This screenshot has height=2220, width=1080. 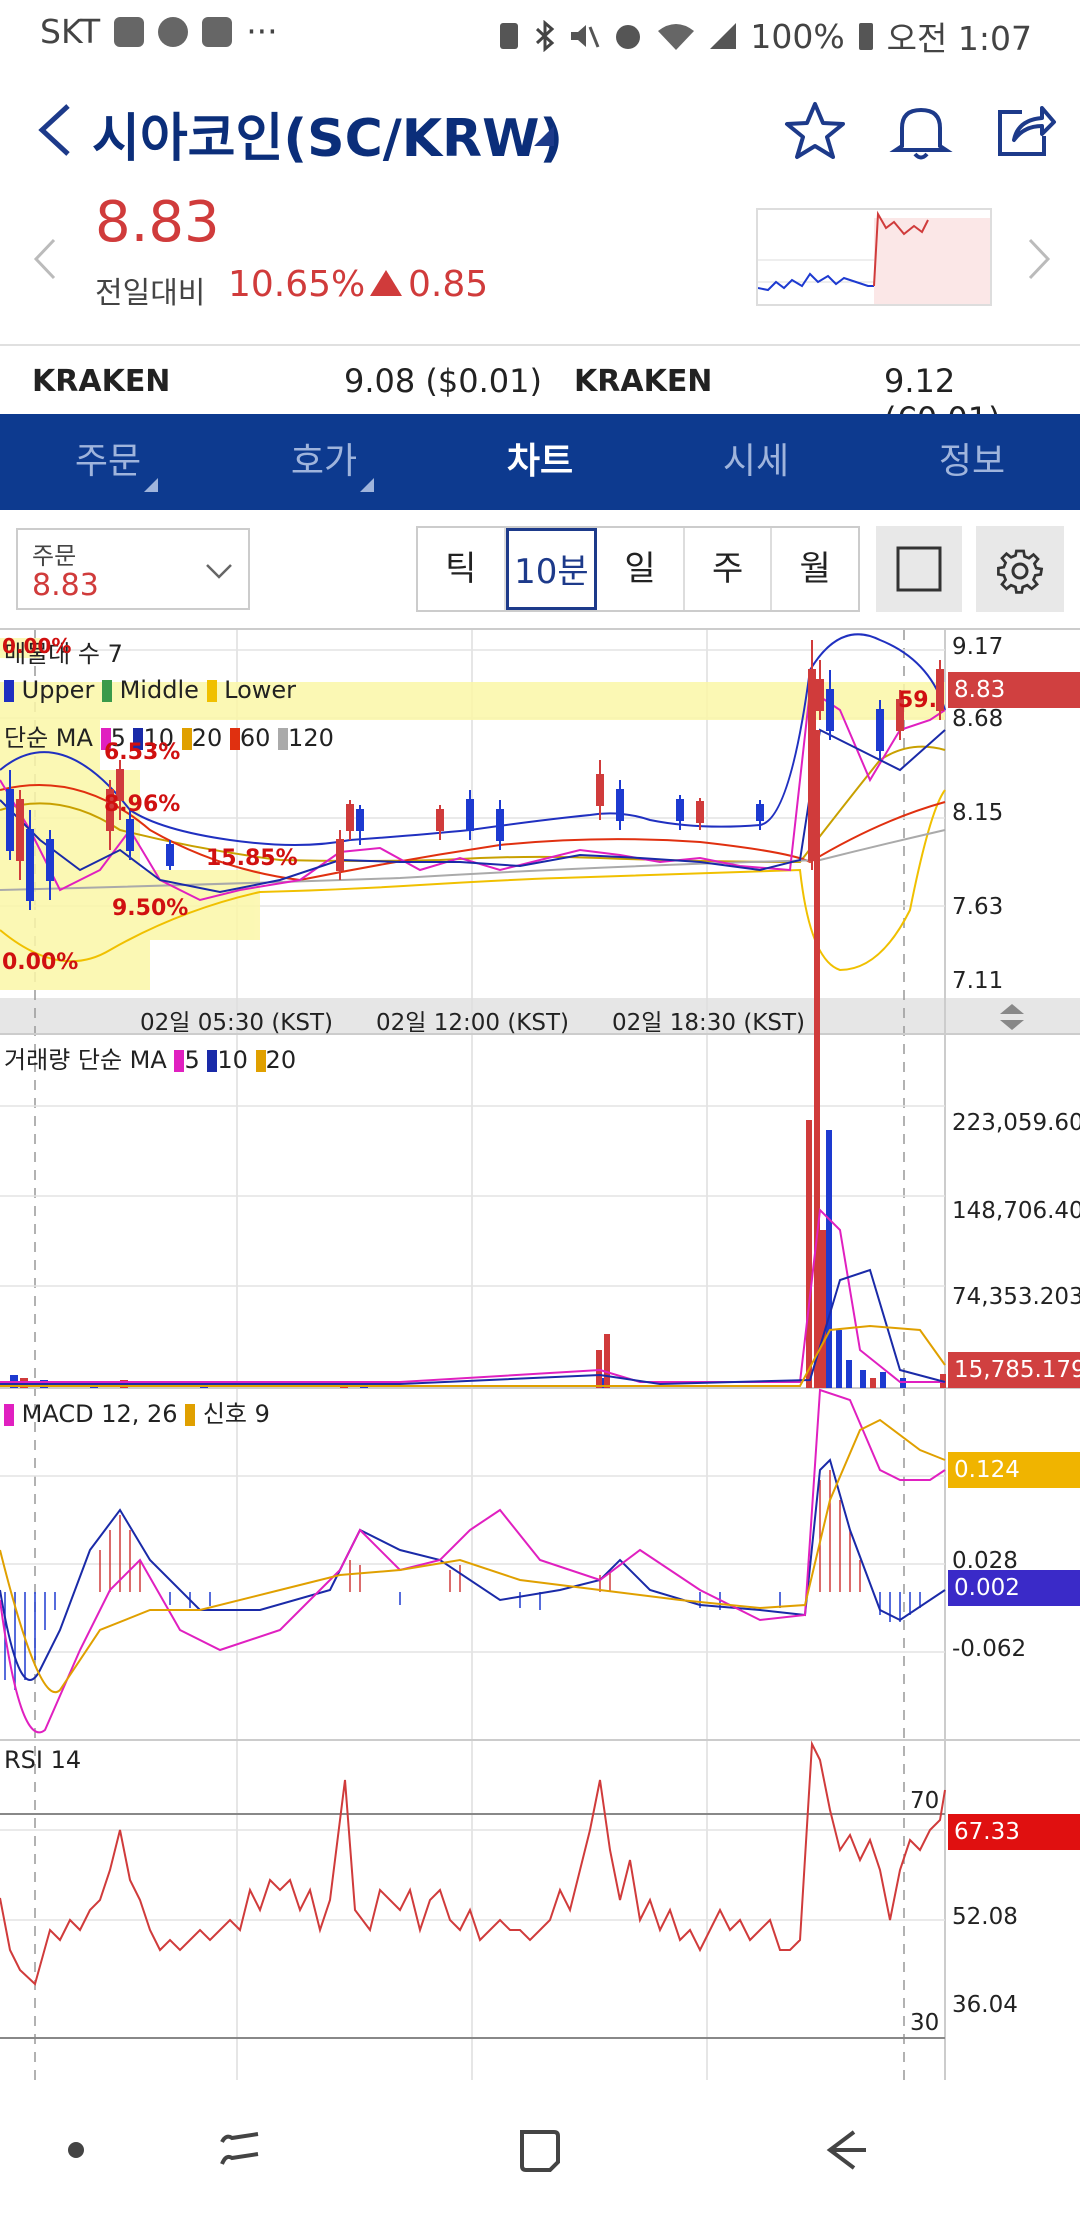 What do you see at coordinates (56, 130) in the screenshot?
I see `back-icon` at bounding box center [56, 130].